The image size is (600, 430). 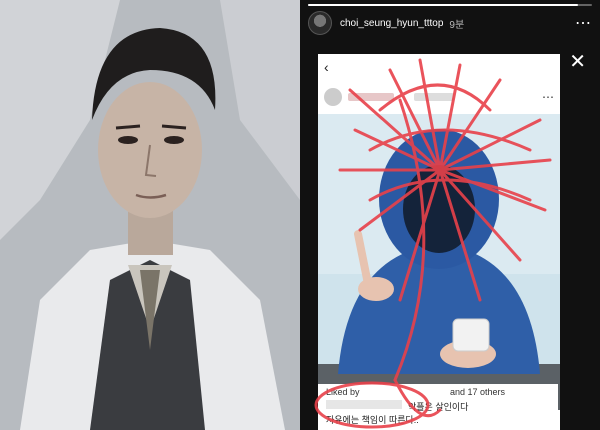 I want to click on story-header: choi_seung_hyun_tttop 9분 ⋯, so click(x=450, y=23).